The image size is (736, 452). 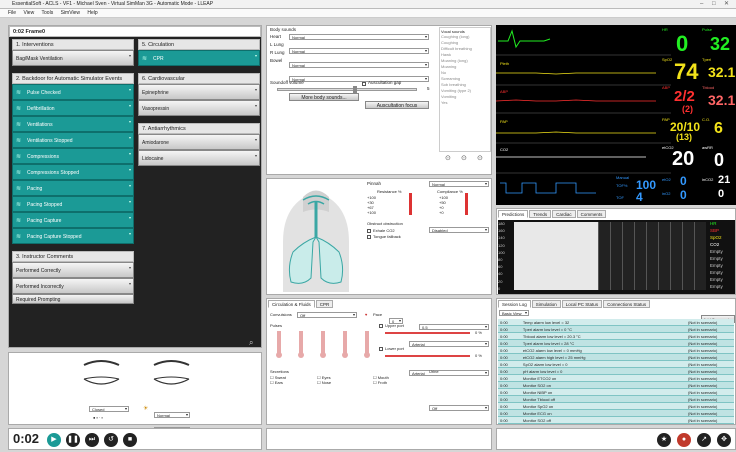 I want to click on pleth-label: Pleth, so click(x=505, y=63).